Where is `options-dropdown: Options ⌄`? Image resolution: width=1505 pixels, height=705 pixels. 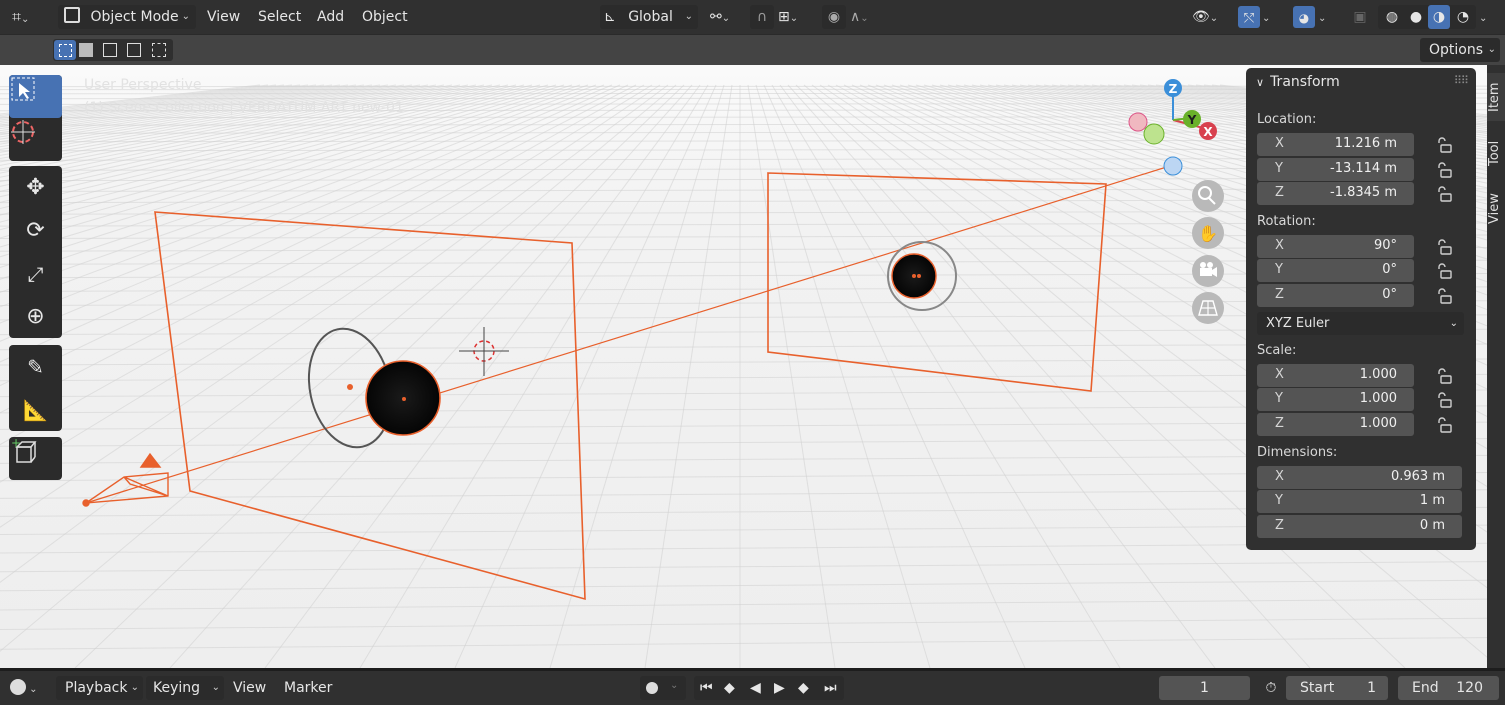
options-dropdown: Options ⌄ is located at coordinates (1460, 50).